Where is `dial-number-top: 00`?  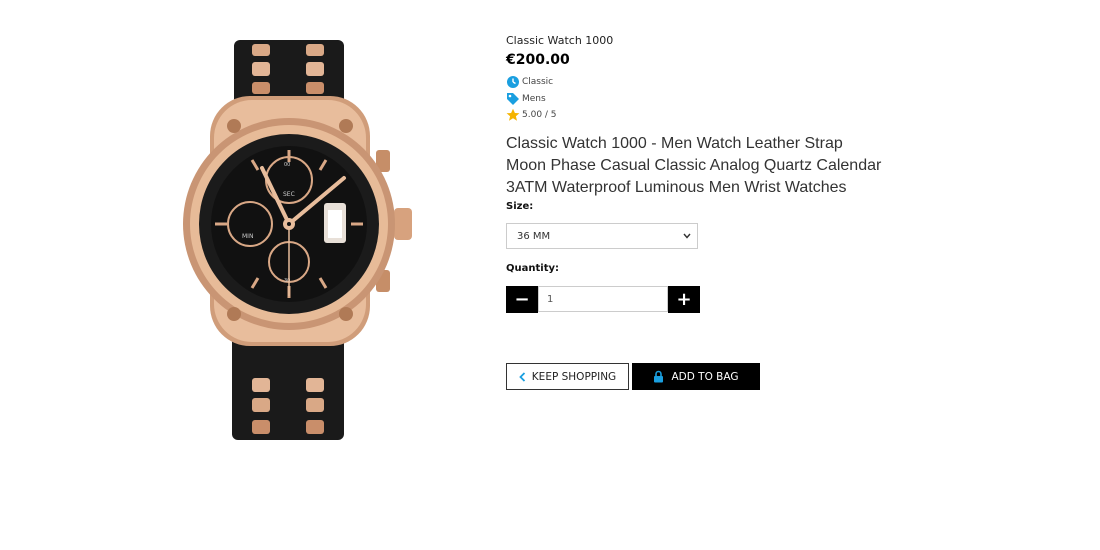
dial-number-top: 00 is located at coordinates (287, 165).